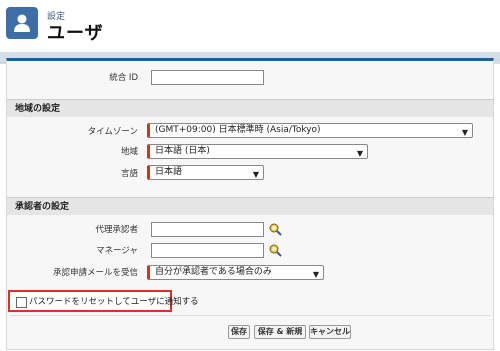 The height and width of the screenshot is (351, 500). Describe the element at coordinates (238, 130) in the screenshot. I see `timezone-value: (GMT+09:00) 日本標準時 (Asia/Tokyo)` at that location.